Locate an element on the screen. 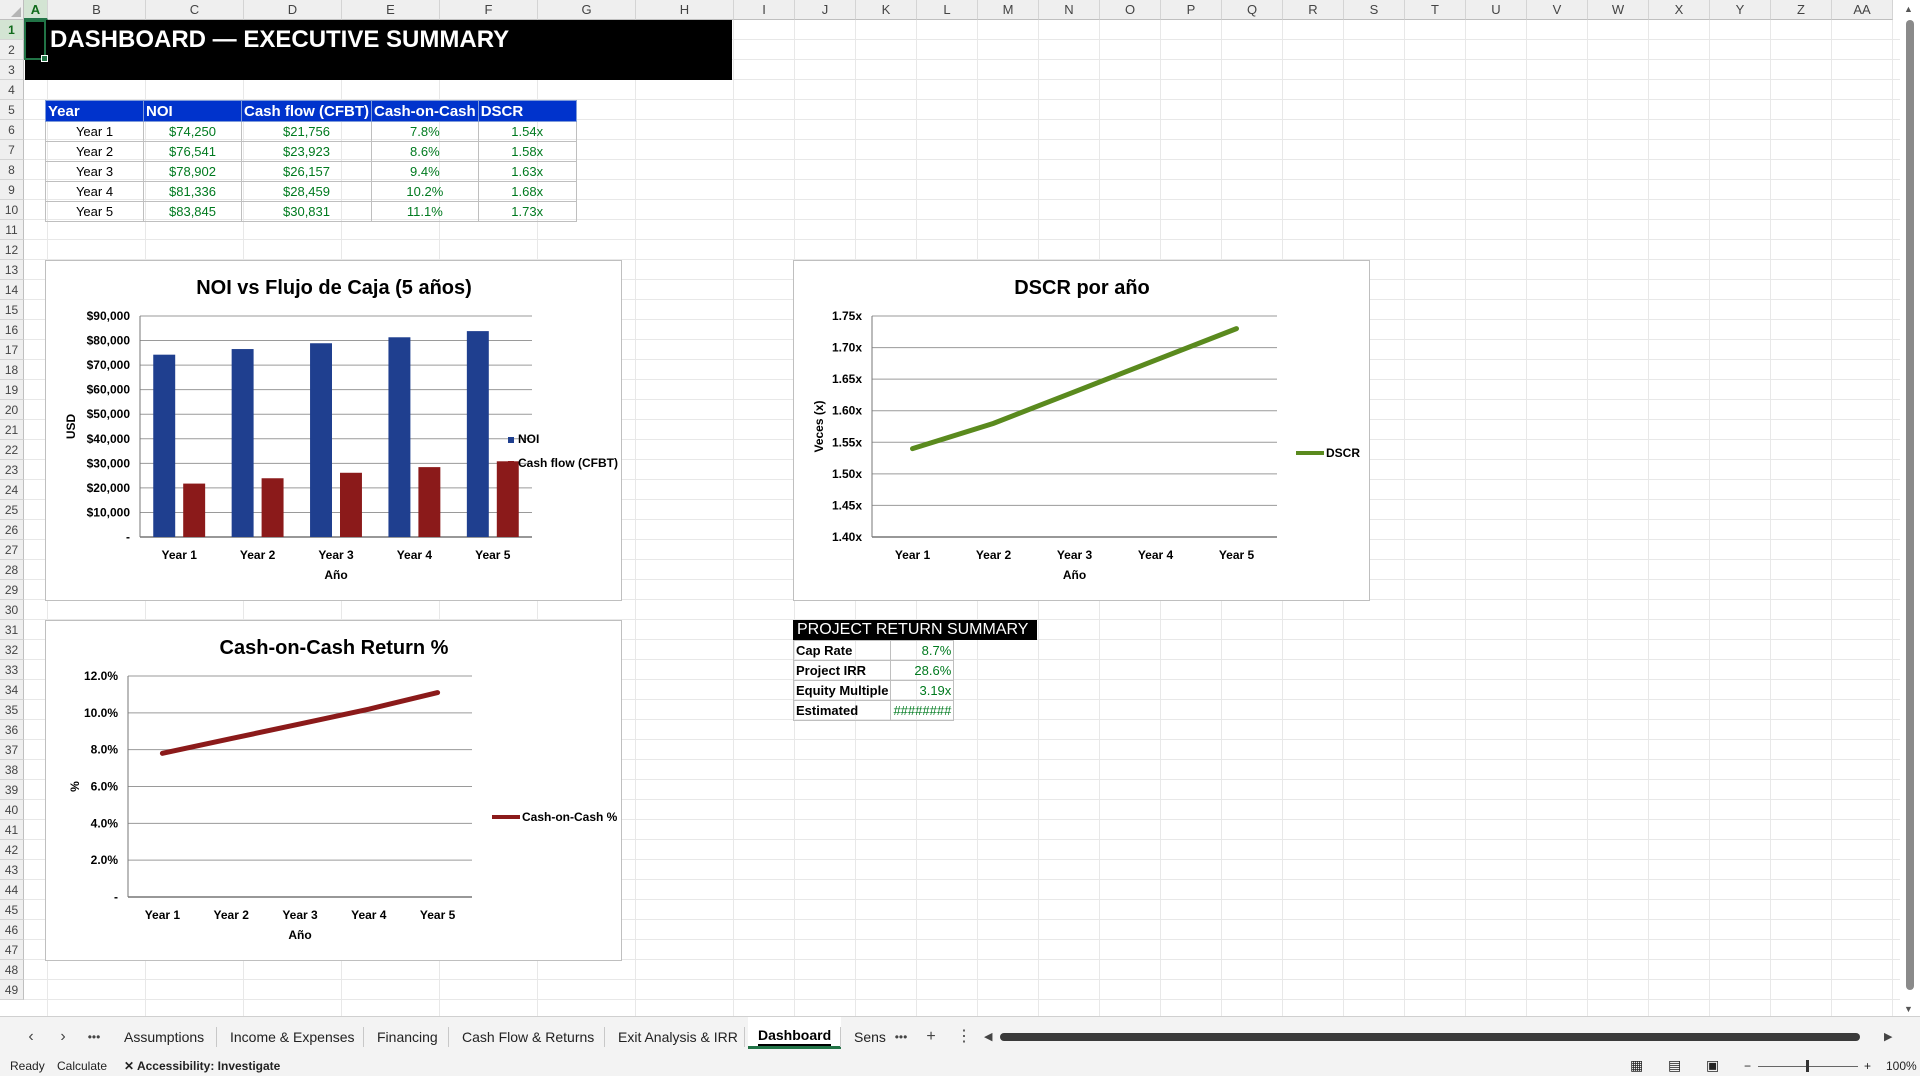 The image size is (1920, 1076). project-summary-value: 8.7% is located at coordinates (922, 650).